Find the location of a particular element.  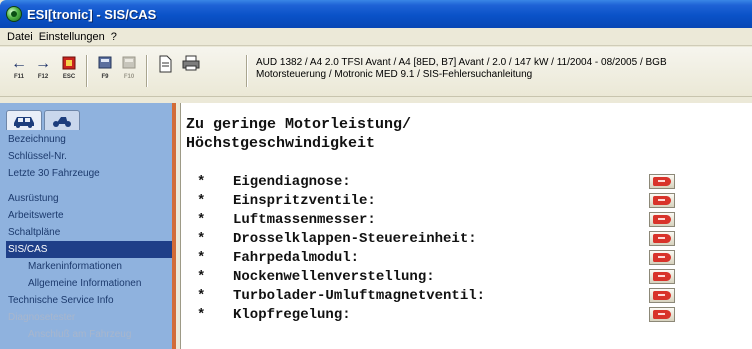

check-label: Turbolader-Umluftmagnetventil: is located at coordinates (359, 295).